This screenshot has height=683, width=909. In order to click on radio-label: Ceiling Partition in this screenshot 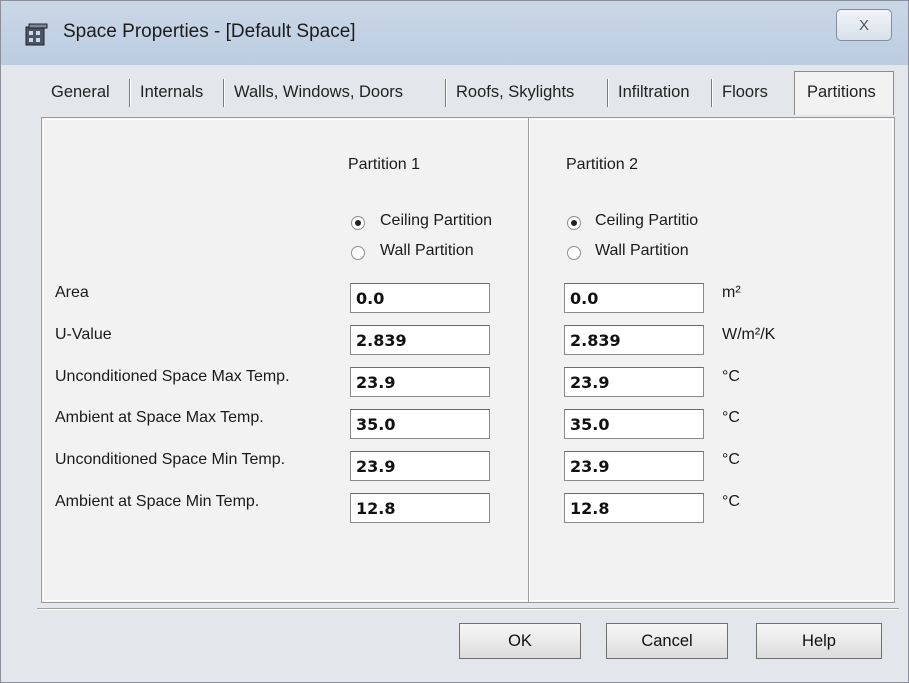, I will do `click(436, 220)`.